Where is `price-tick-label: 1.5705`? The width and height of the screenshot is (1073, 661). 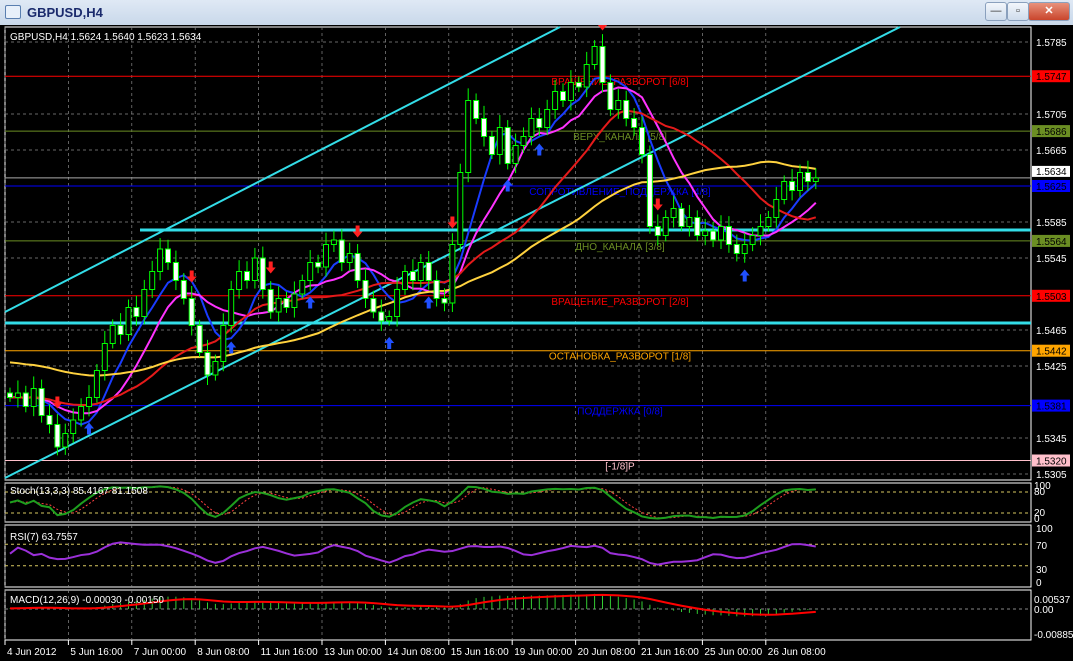
price-tick-label: 1.5705 is located at coordinates (1051, 115).